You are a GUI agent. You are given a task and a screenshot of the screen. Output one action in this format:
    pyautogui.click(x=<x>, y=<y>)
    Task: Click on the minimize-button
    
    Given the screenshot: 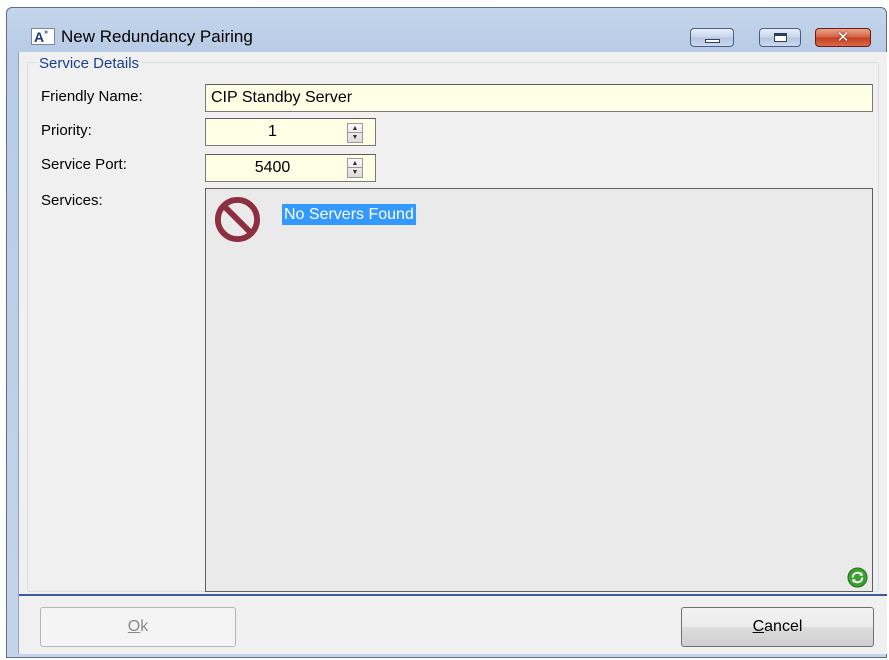 What is the action you would take?
    pyautogui.click(x=712, y=37)
    